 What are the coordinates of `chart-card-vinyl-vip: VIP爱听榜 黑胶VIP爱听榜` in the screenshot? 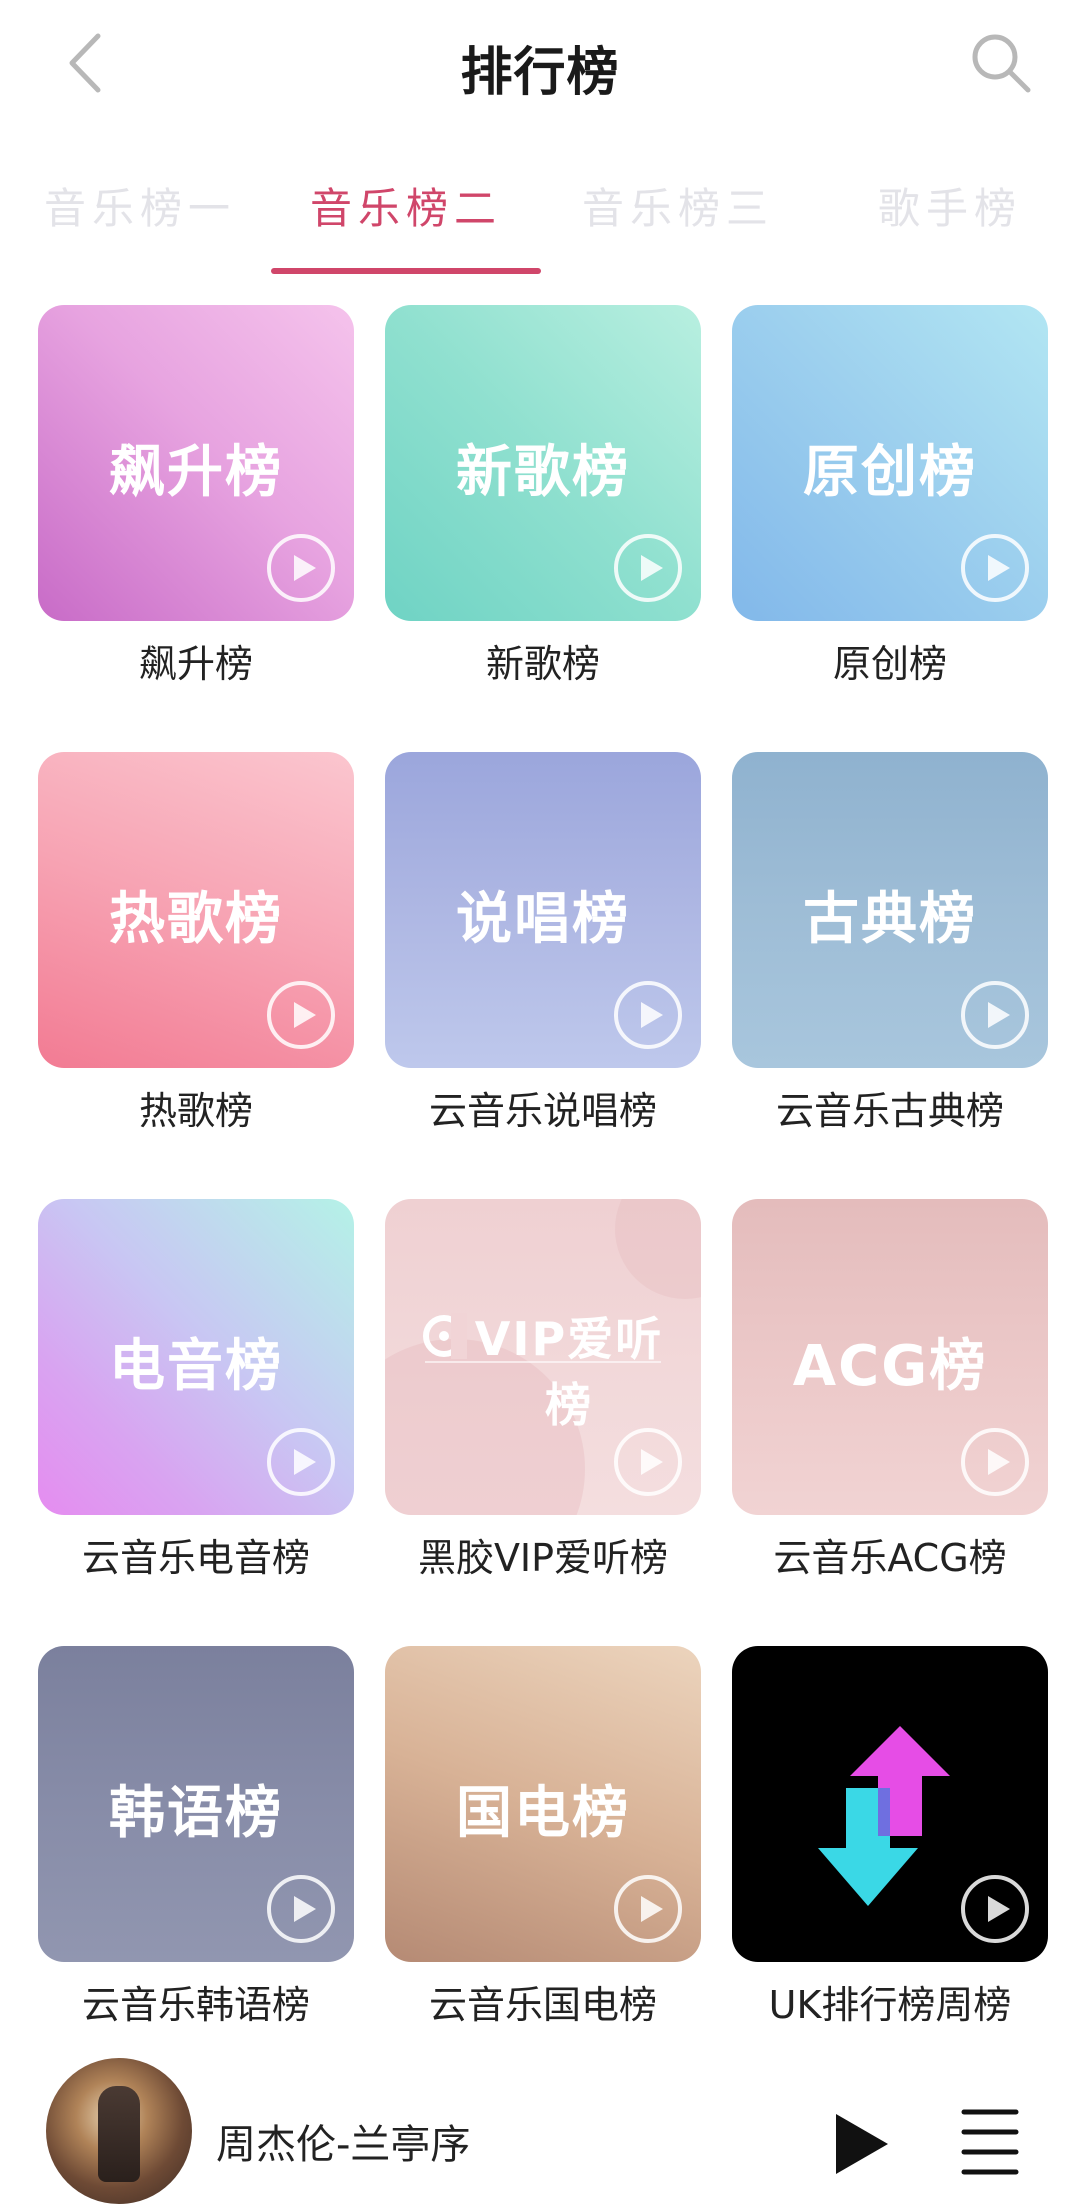 It's located at (543, 1390).